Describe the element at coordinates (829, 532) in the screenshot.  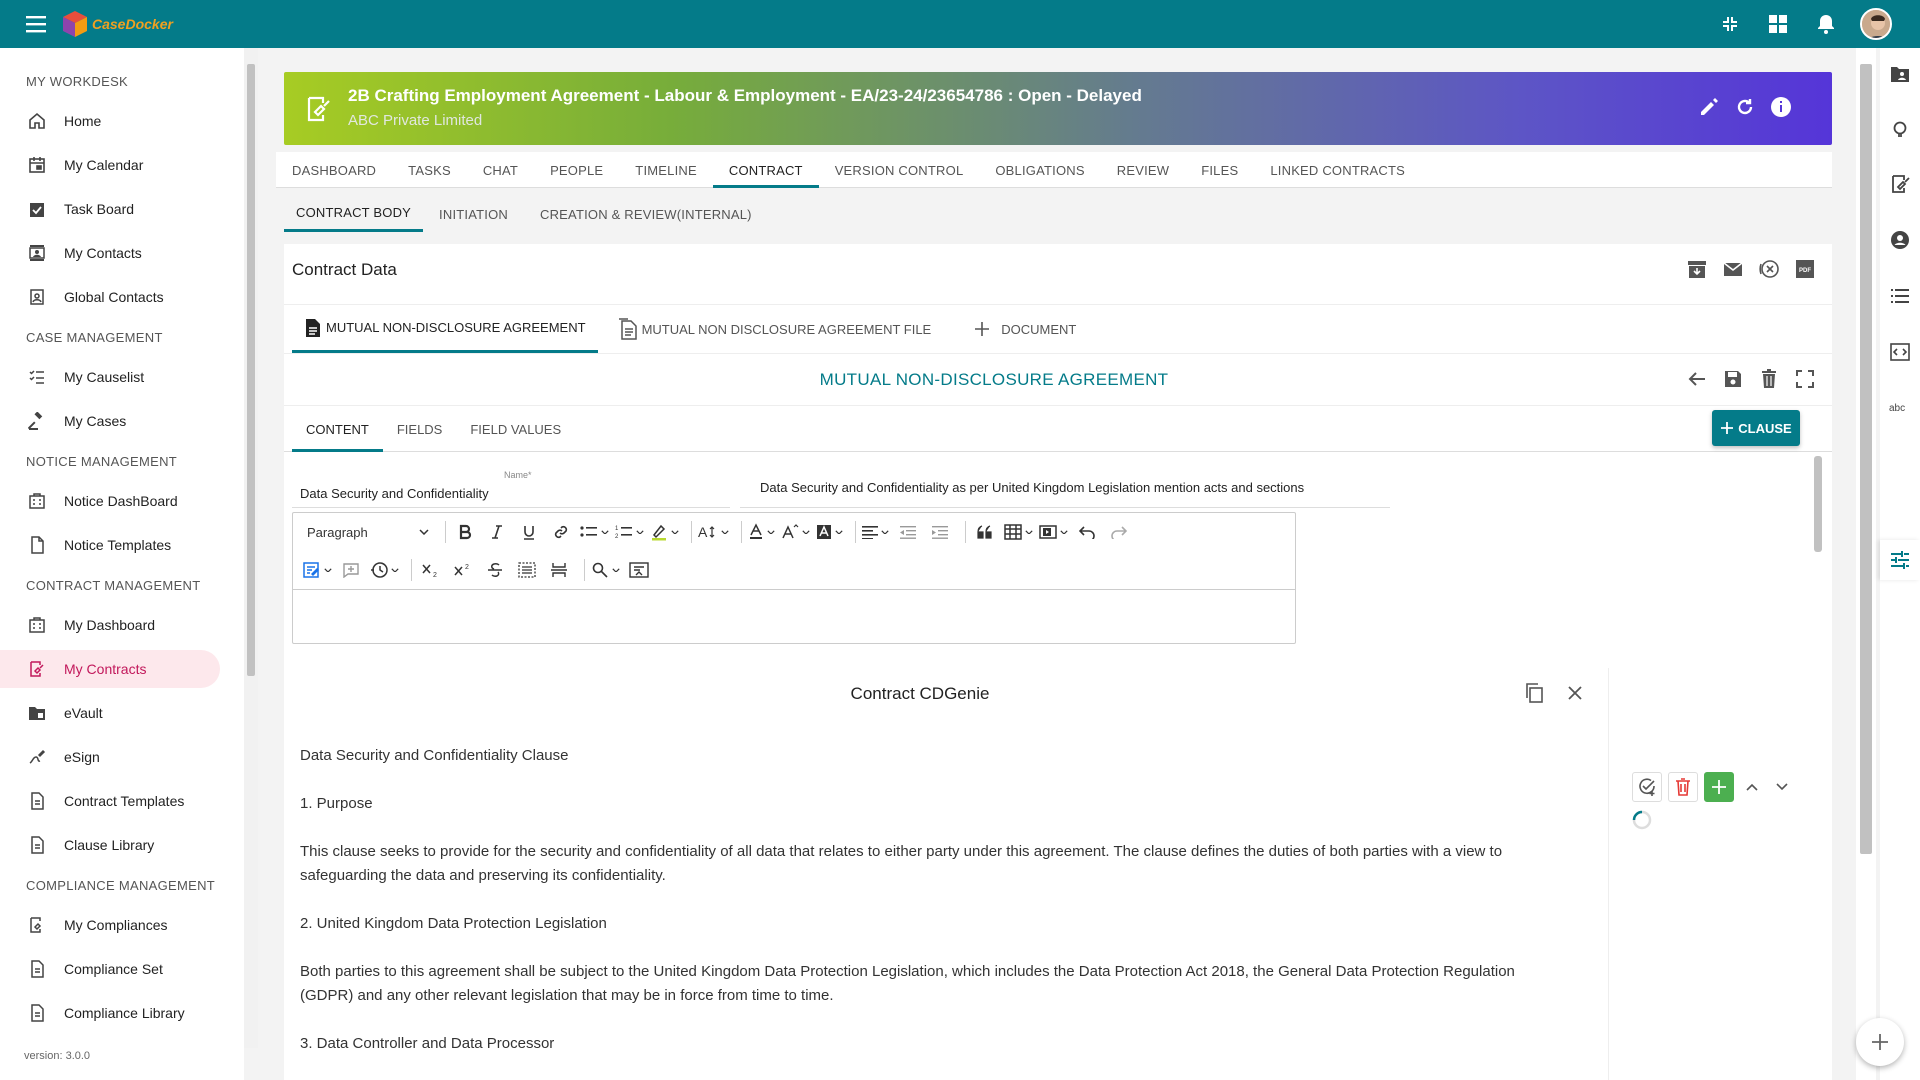
I see `background-color-button` at that location.